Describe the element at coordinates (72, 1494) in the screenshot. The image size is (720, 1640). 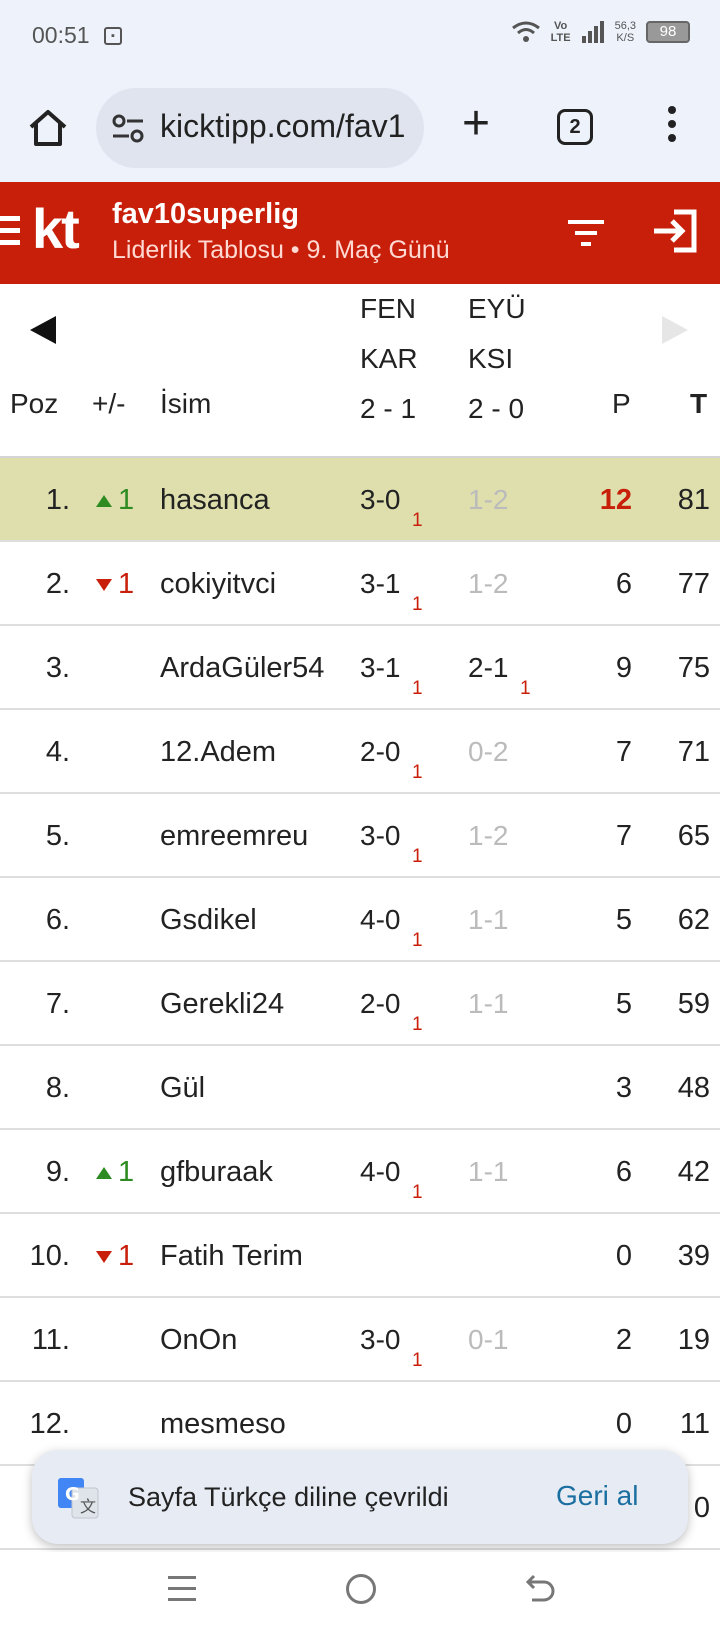
I see `svg-text: G` at that location.